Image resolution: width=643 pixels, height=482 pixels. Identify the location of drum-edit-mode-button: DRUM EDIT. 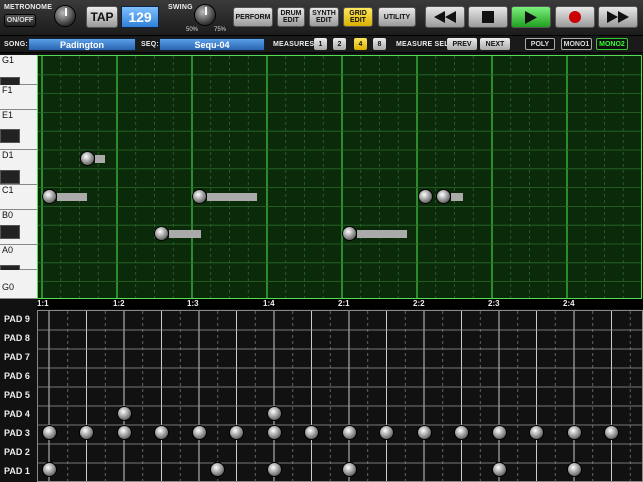
(291, 17).